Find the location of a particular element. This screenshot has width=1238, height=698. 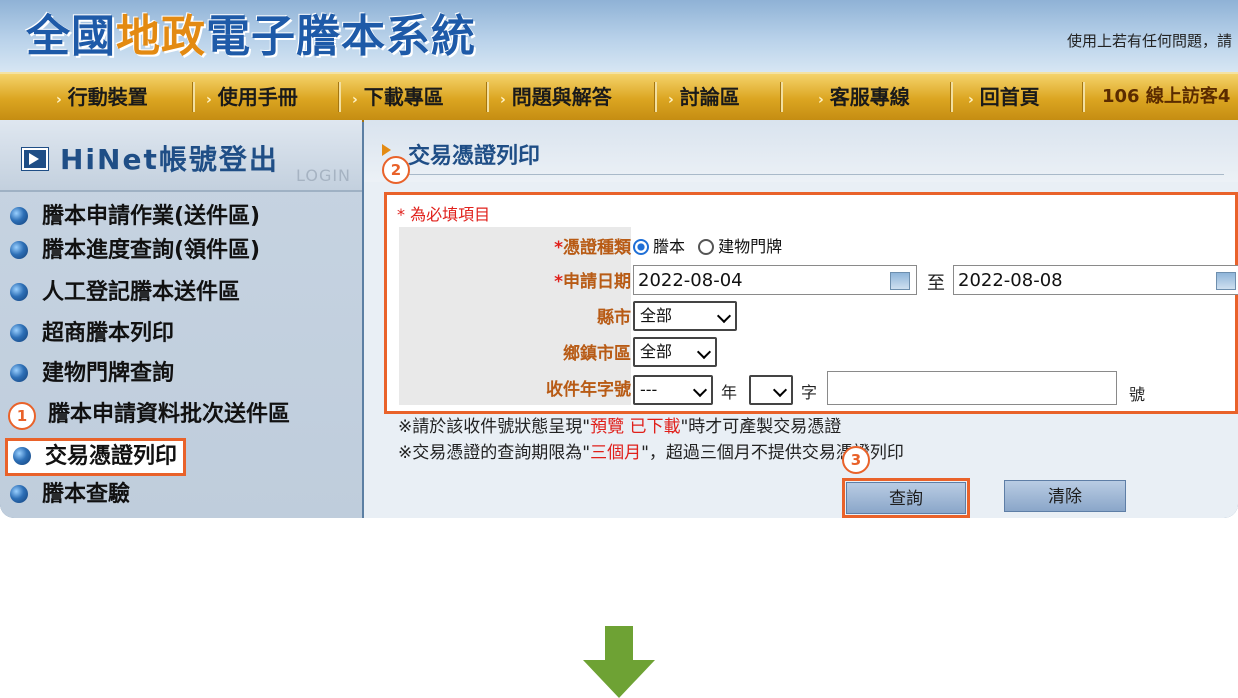

label-apply-date: *申請日期 is located at coordinates (592, 282).